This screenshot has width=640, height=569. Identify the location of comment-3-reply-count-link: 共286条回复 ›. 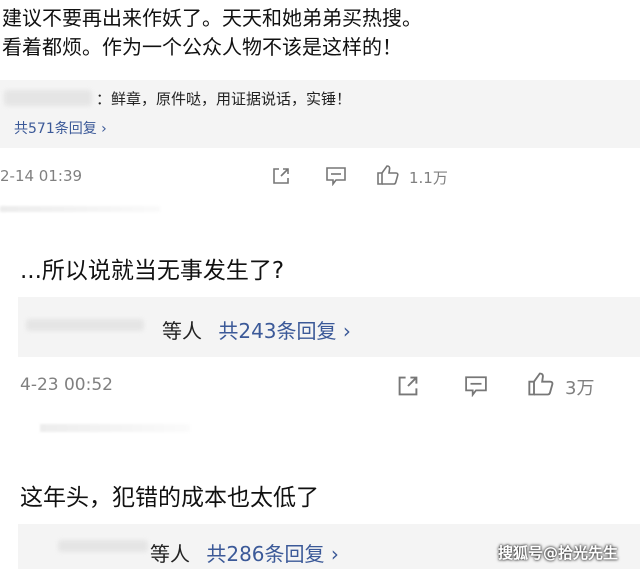
(272, 554).